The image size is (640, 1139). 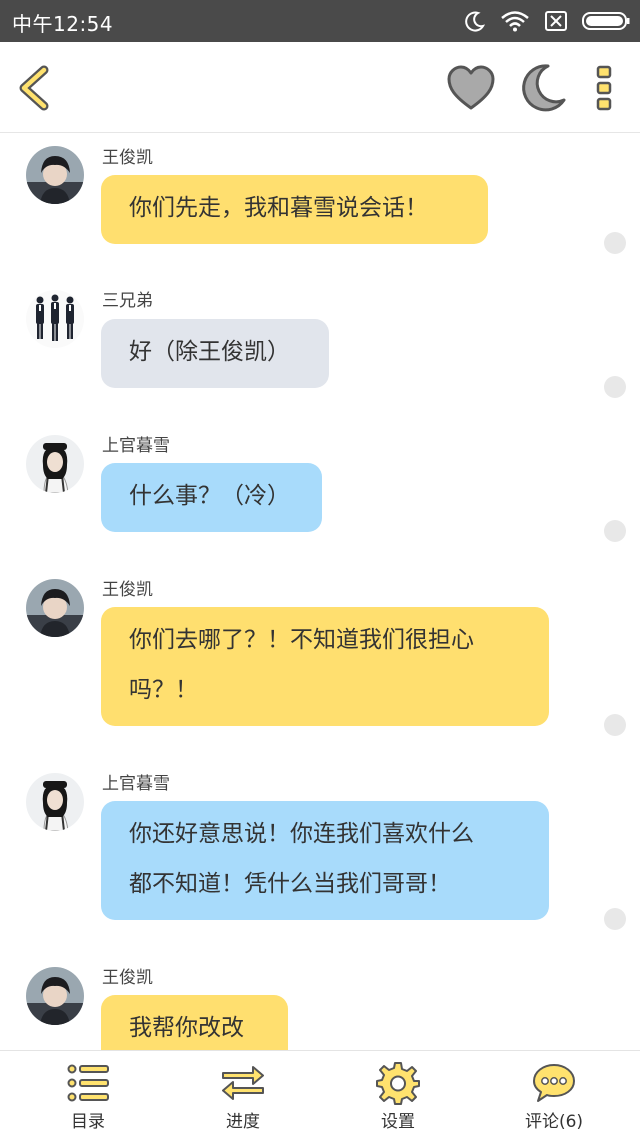 I want to click on night-mode-button, so click(x=543, y=88).